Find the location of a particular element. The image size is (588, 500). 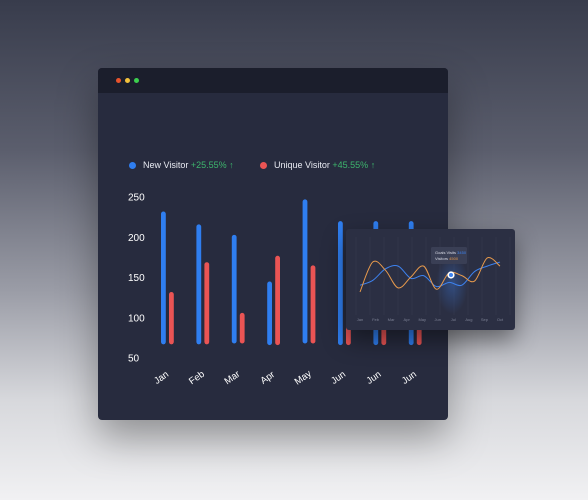

legend-marker-unique-visitor is located at coordinates (263, 165).